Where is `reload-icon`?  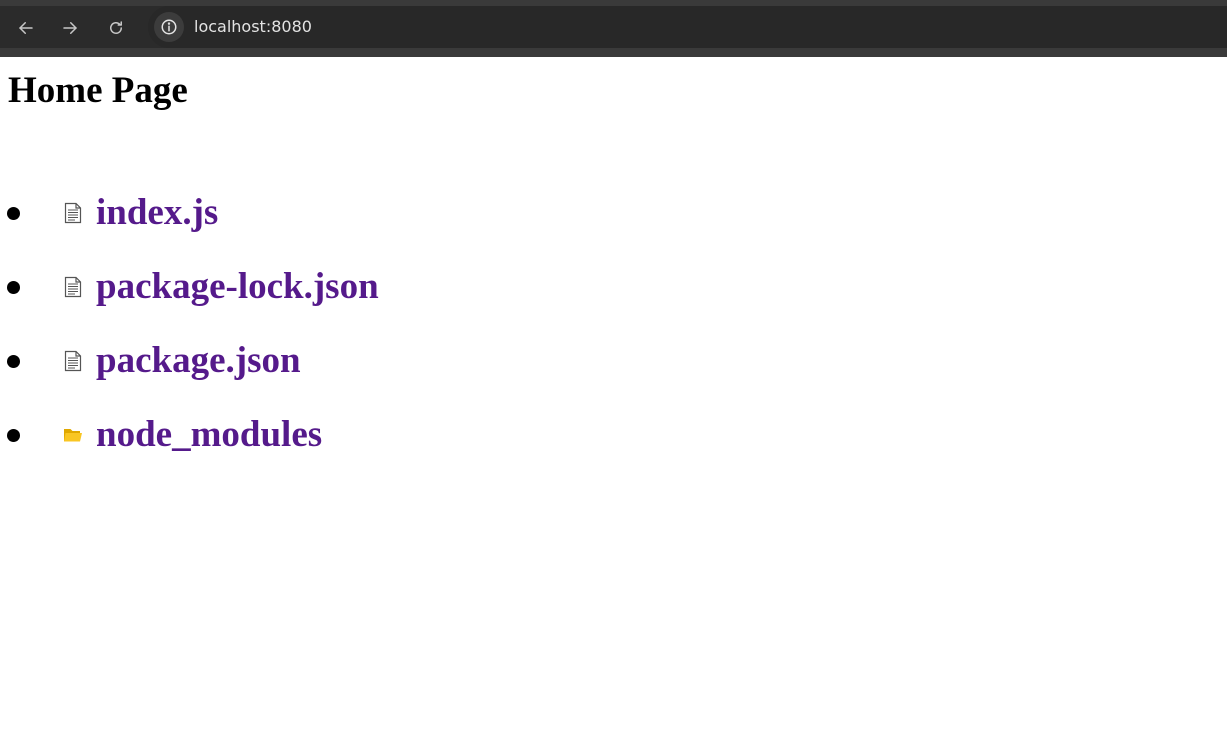 reload-icon is located at coordinates (116, 27).